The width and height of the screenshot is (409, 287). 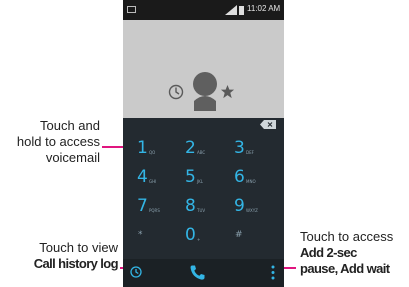 I want to click on more-icon, so click(x=273, y=272).